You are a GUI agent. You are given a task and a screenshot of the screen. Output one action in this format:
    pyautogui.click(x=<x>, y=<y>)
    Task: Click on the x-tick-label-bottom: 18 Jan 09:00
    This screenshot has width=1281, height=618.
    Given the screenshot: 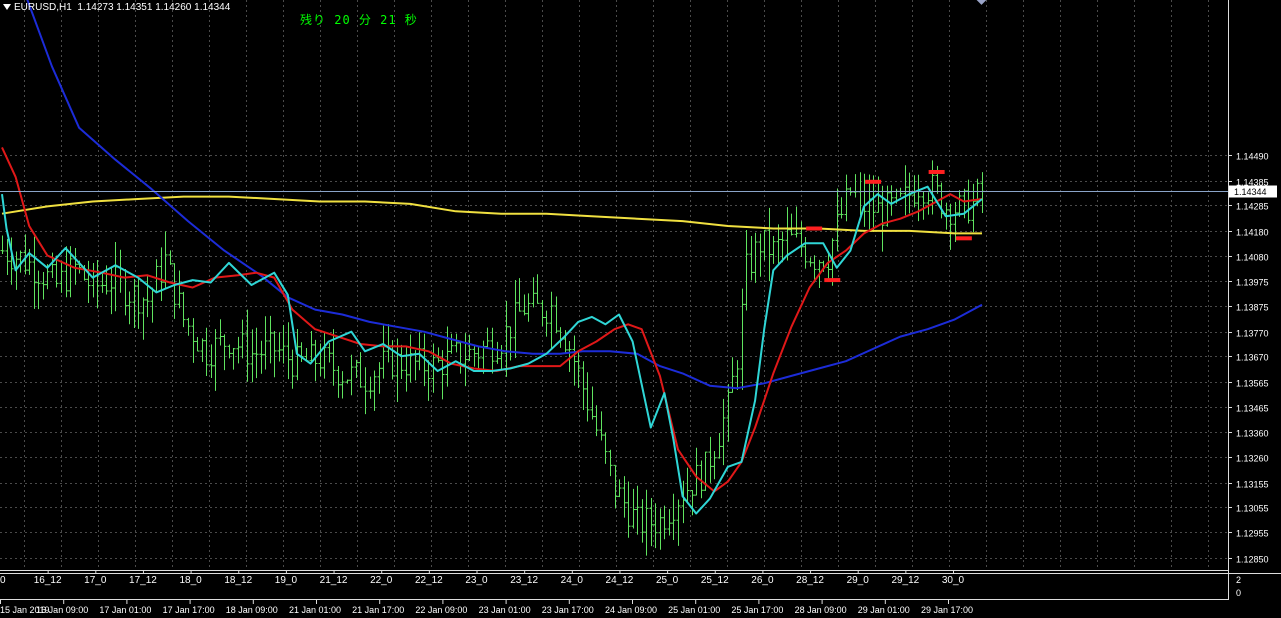 What is the action you would take?
    pyautogui.click(x=252, y=610)
    